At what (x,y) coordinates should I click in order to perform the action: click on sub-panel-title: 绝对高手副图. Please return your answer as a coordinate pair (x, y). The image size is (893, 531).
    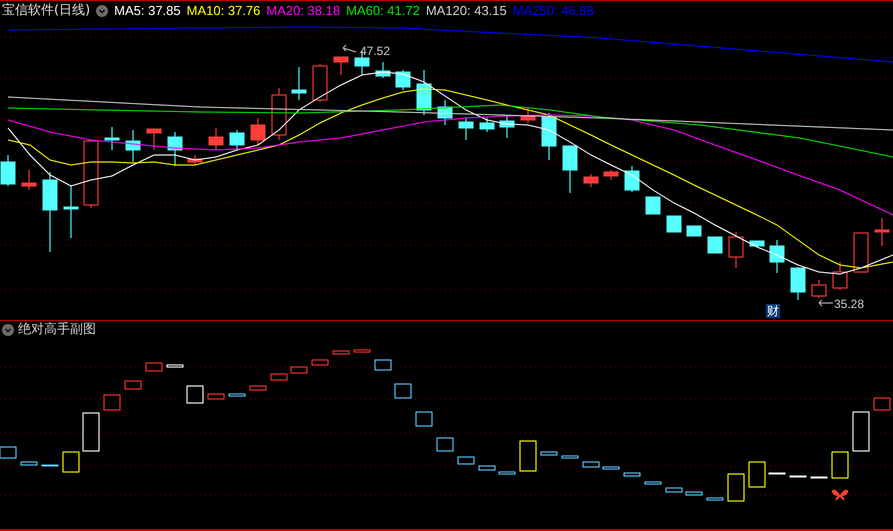
    Looking at the image, I should click on (57, 329).